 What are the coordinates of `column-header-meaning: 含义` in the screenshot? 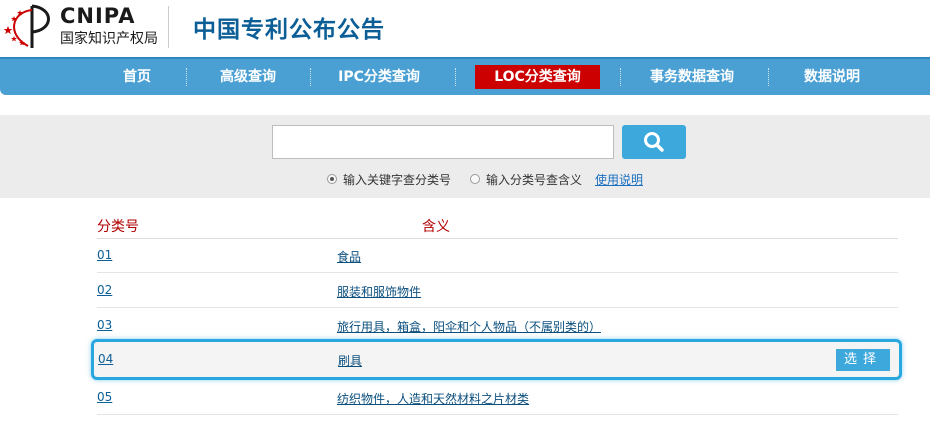 It's located at (436, 227).